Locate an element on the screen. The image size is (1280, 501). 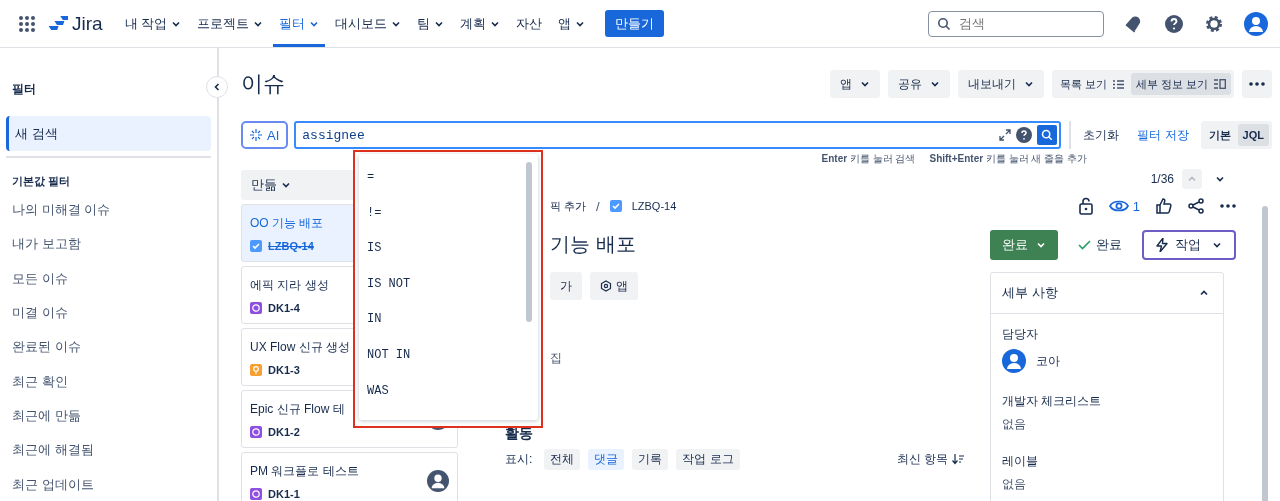
lightning-icon is located at coordinates (1162, 245).